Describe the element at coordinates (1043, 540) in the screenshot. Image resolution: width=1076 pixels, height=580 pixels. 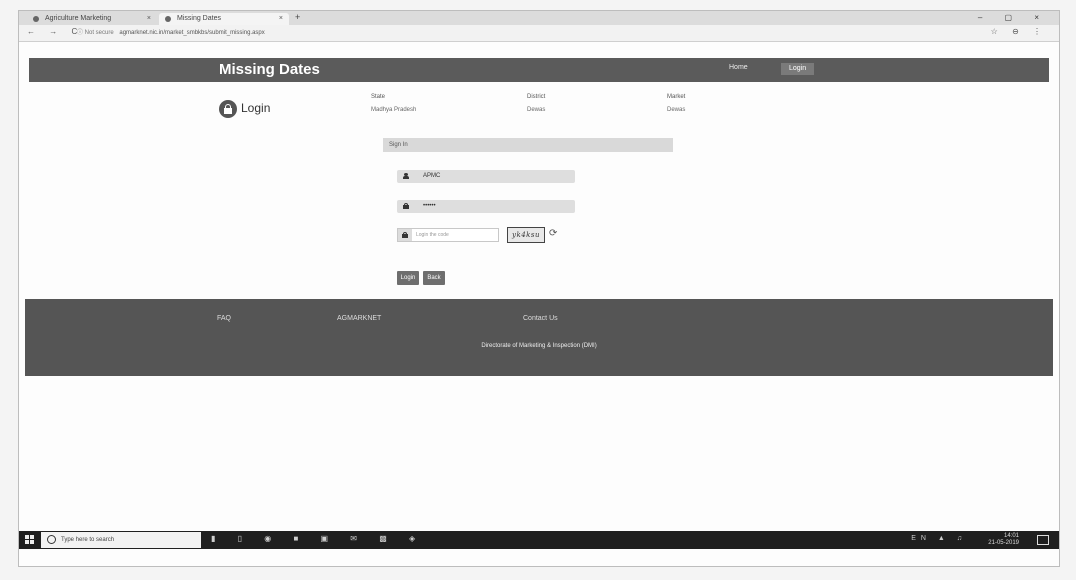
I see `notifications-icon` at that location.